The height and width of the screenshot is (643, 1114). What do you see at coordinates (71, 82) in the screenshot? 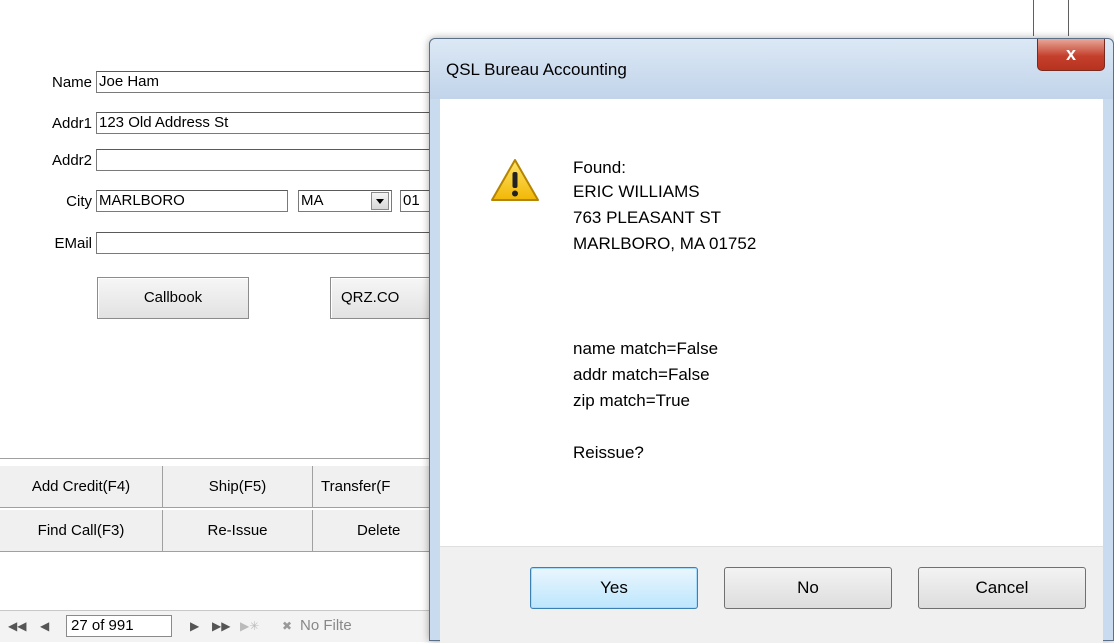
I see `name-label: Name` at bounding box center [71, 82].